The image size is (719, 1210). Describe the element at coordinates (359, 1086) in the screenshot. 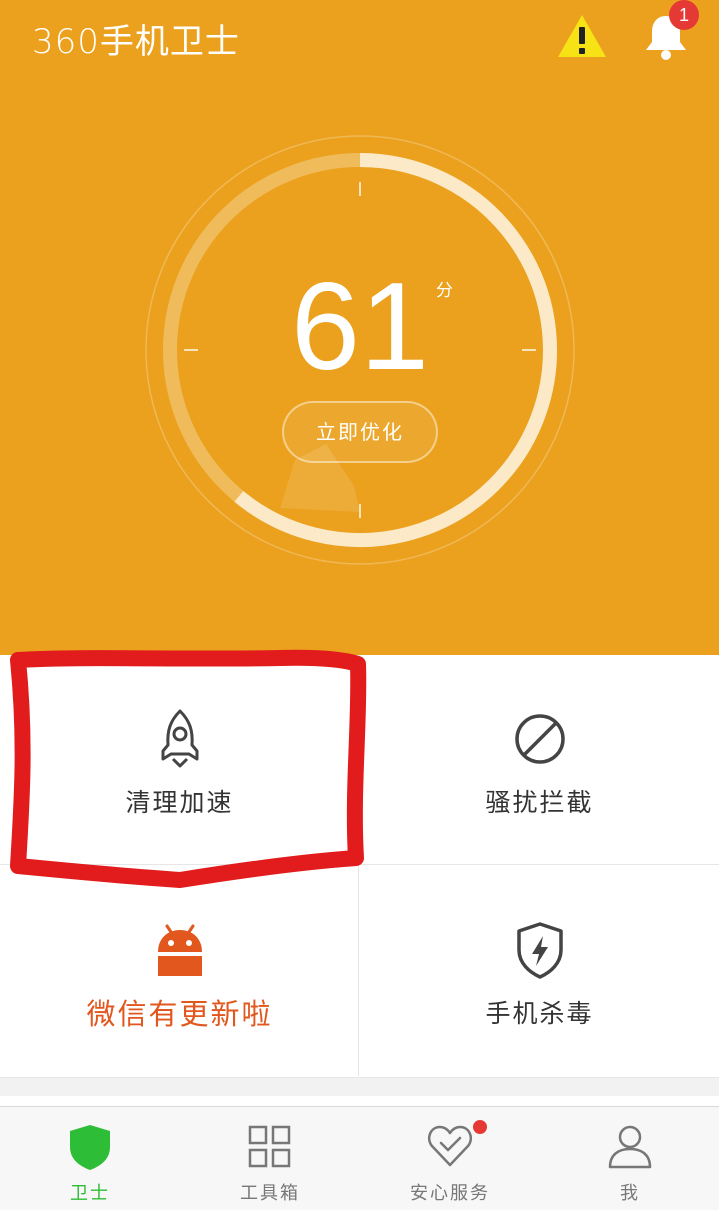

I see `section-divider` at that location.